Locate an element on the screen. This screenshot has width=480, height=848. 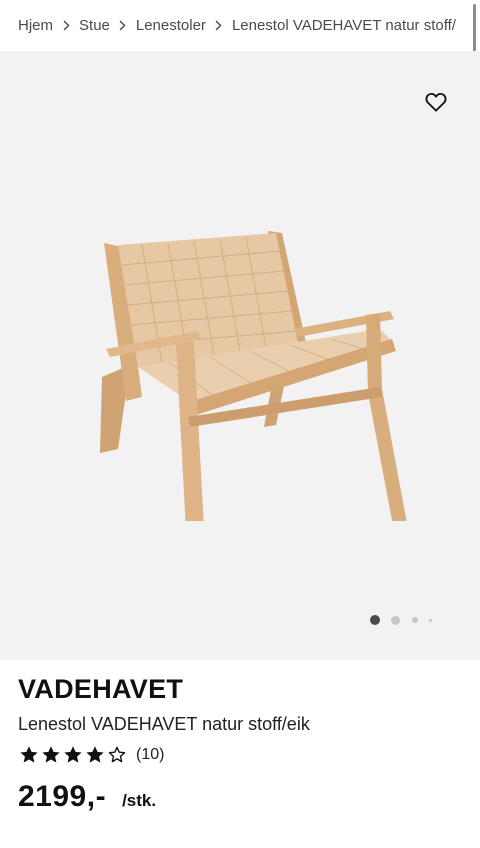
heart-outline-icon is located at coordinates (436, 102).